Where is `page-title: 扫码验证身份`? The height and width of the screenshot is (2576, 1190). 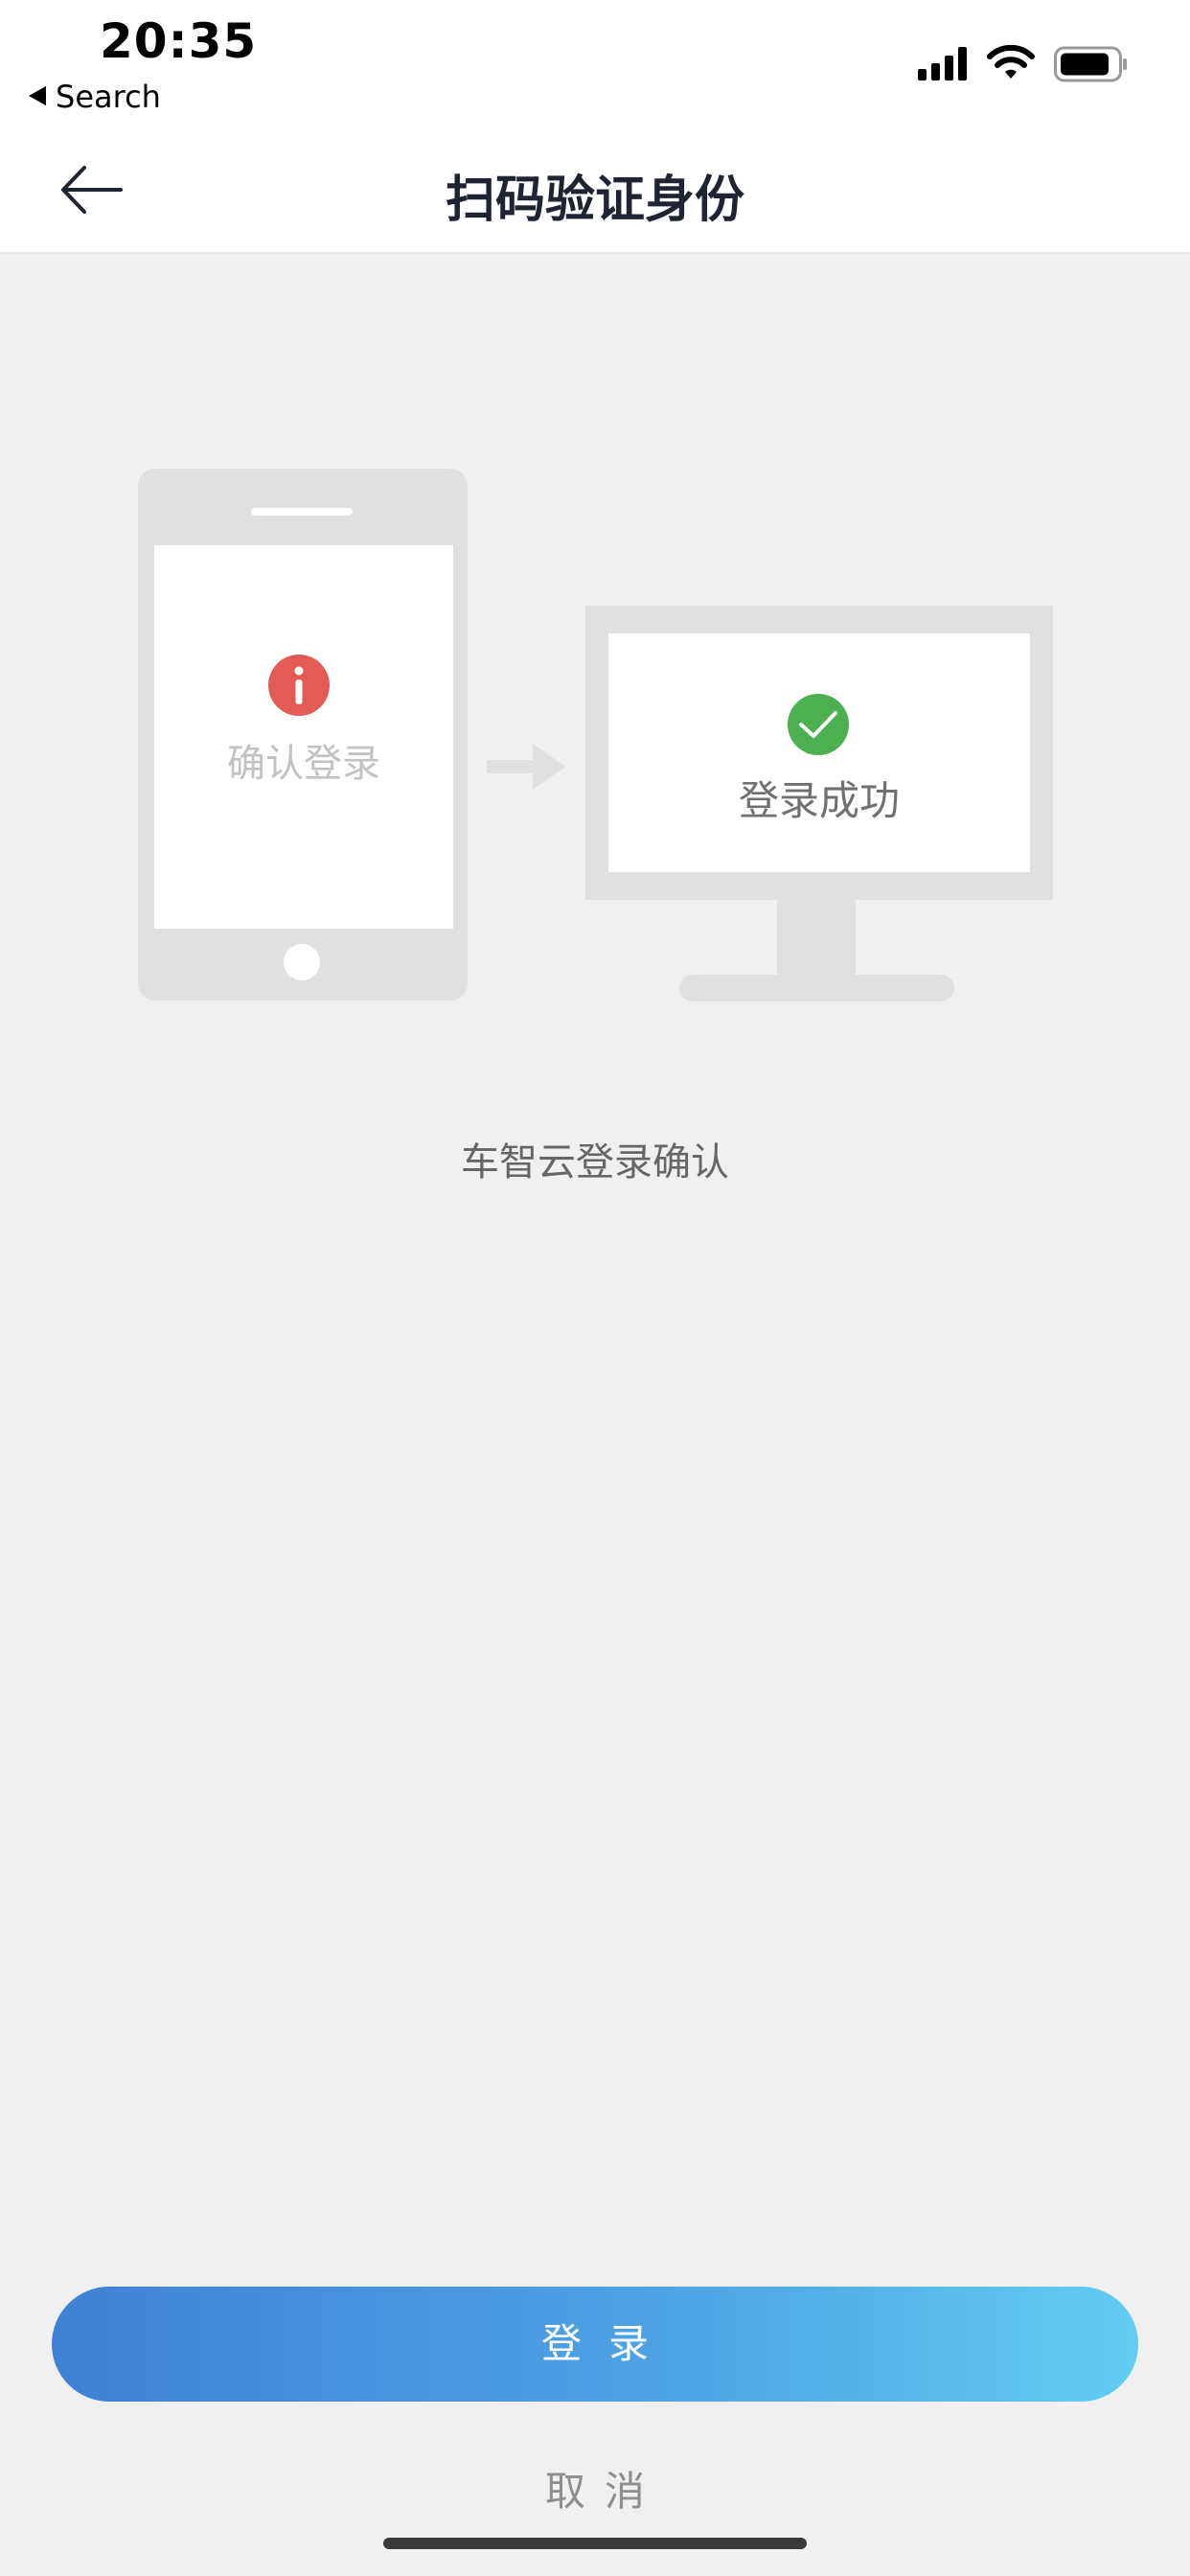 page-title: 扫码验证身份 is located at coordinates (594, 200).